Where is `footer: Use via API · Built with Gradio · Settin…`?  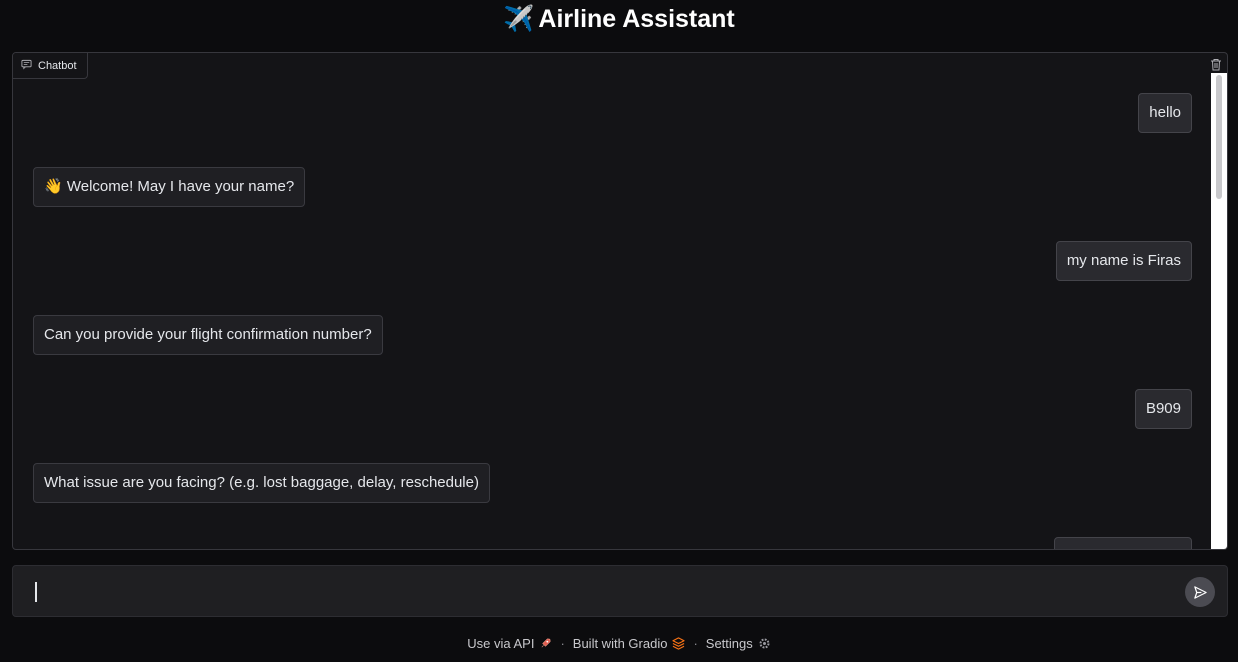
footer: Use via API · Built with Gradio · Settin… is located at coordinates (619, 643).